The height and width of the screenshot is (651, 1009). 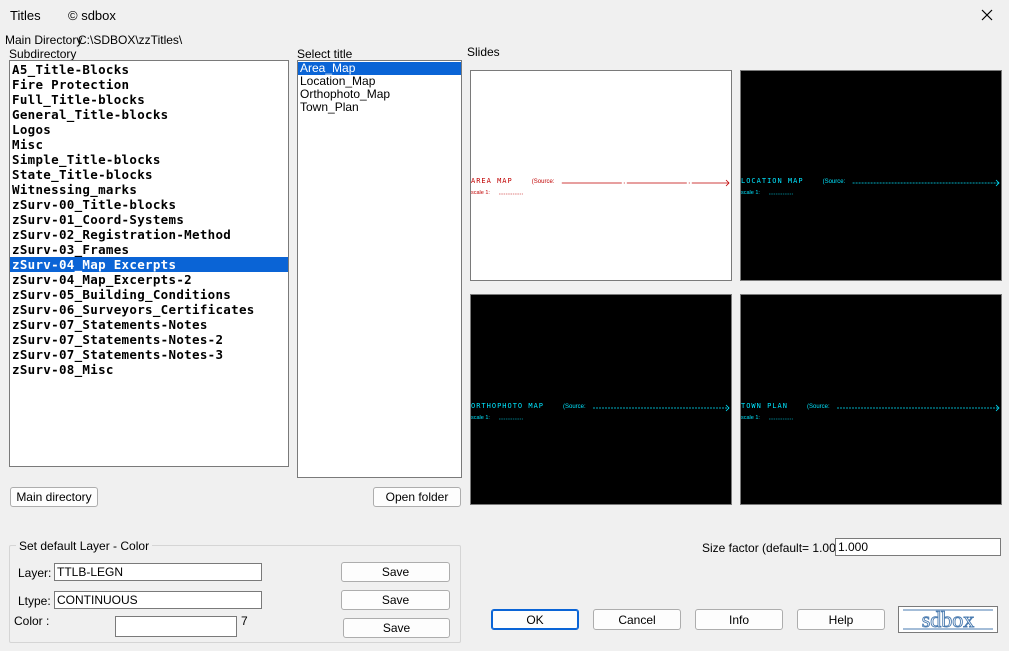 What do you see at coordinates (43, 54) in the screenshot?
I see `subdirectory-label: Subdirectory` at bounding box center [43, 54].